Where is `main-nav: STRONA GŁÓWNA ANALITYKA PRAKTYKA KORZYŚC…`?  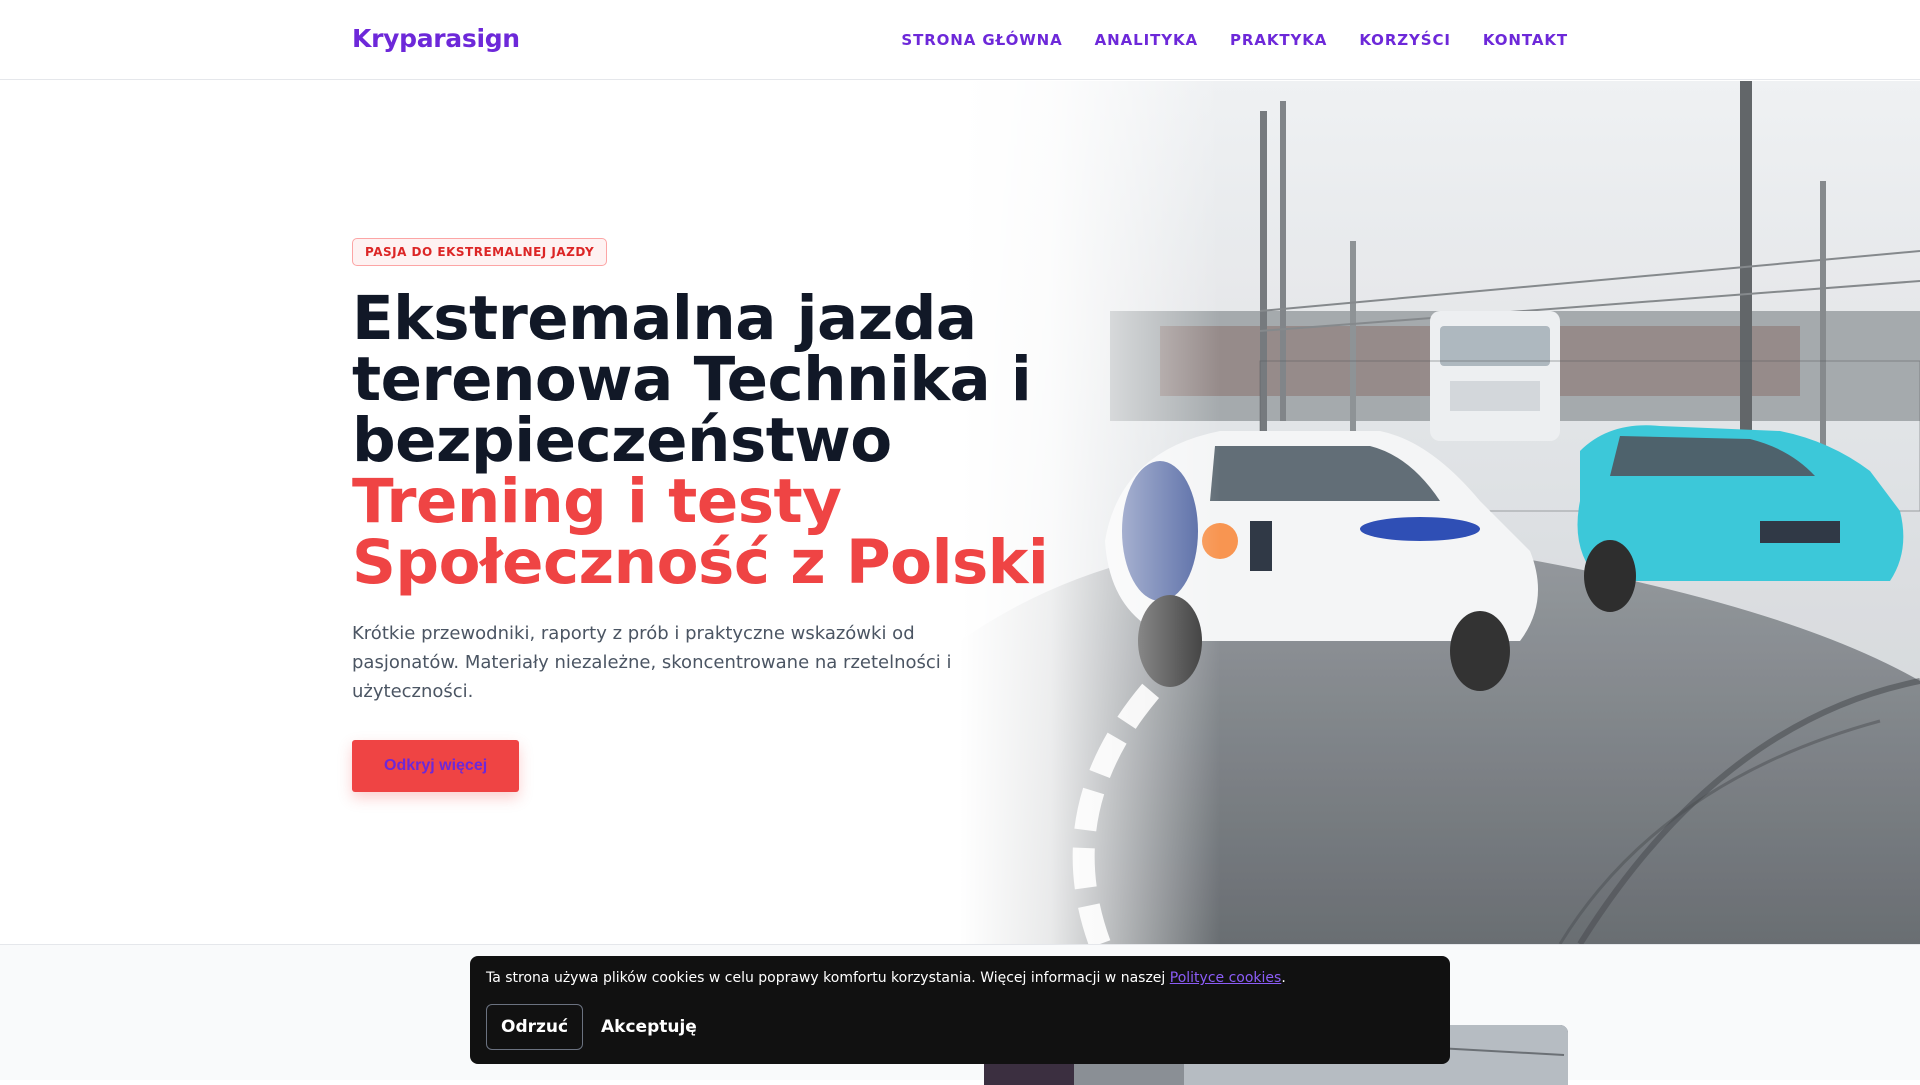 main-nav: STRONA GŁÓWNA ANALITYKA PRAKTYKA KORZYŚC… is located at coordinates (1234, 40).